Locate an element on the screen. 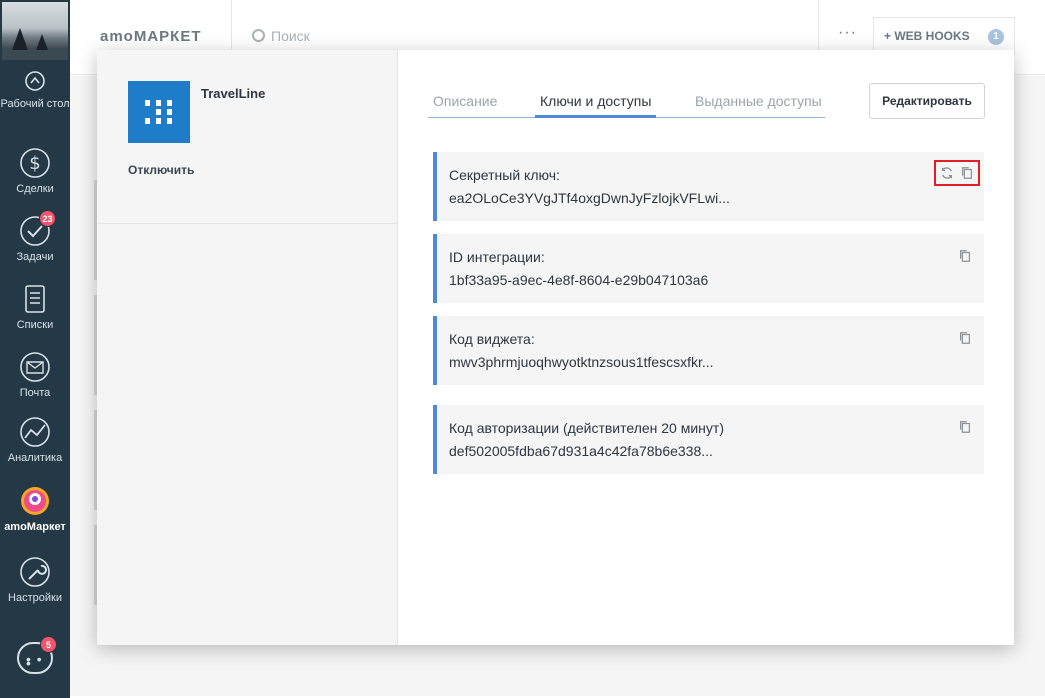 Image resolution: width=1045 pixels, height=698 pixels. sidebar-item-label: Сделки is located at coordinates (35, 189).